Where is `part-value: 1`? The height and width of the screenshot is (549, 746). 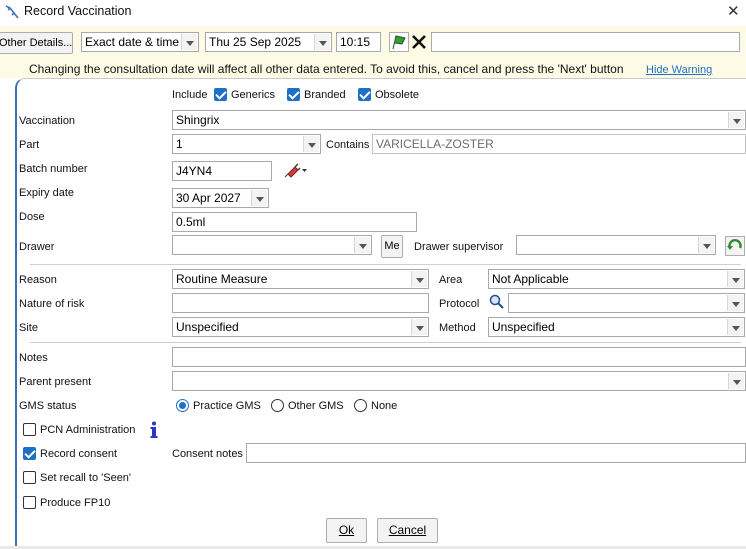 part-value: 1 is located at coordinates (179, 144).